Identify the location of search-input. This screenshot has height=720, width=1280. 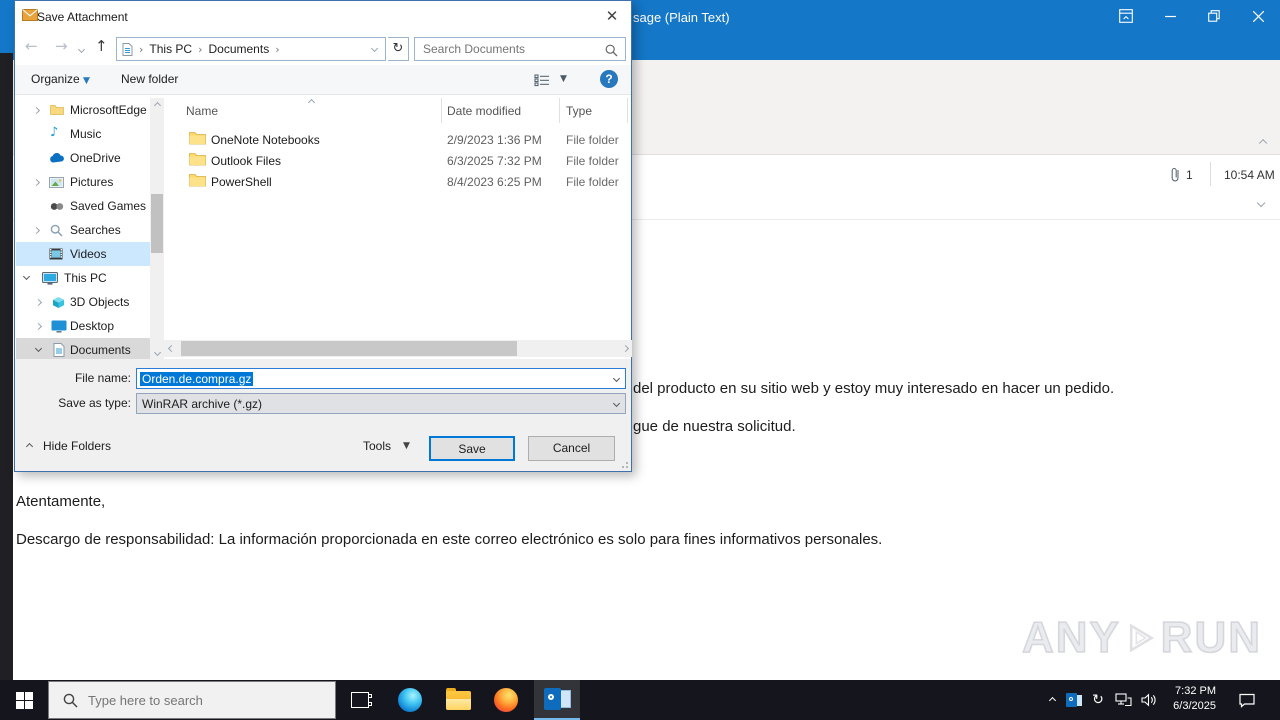
(513, 49).